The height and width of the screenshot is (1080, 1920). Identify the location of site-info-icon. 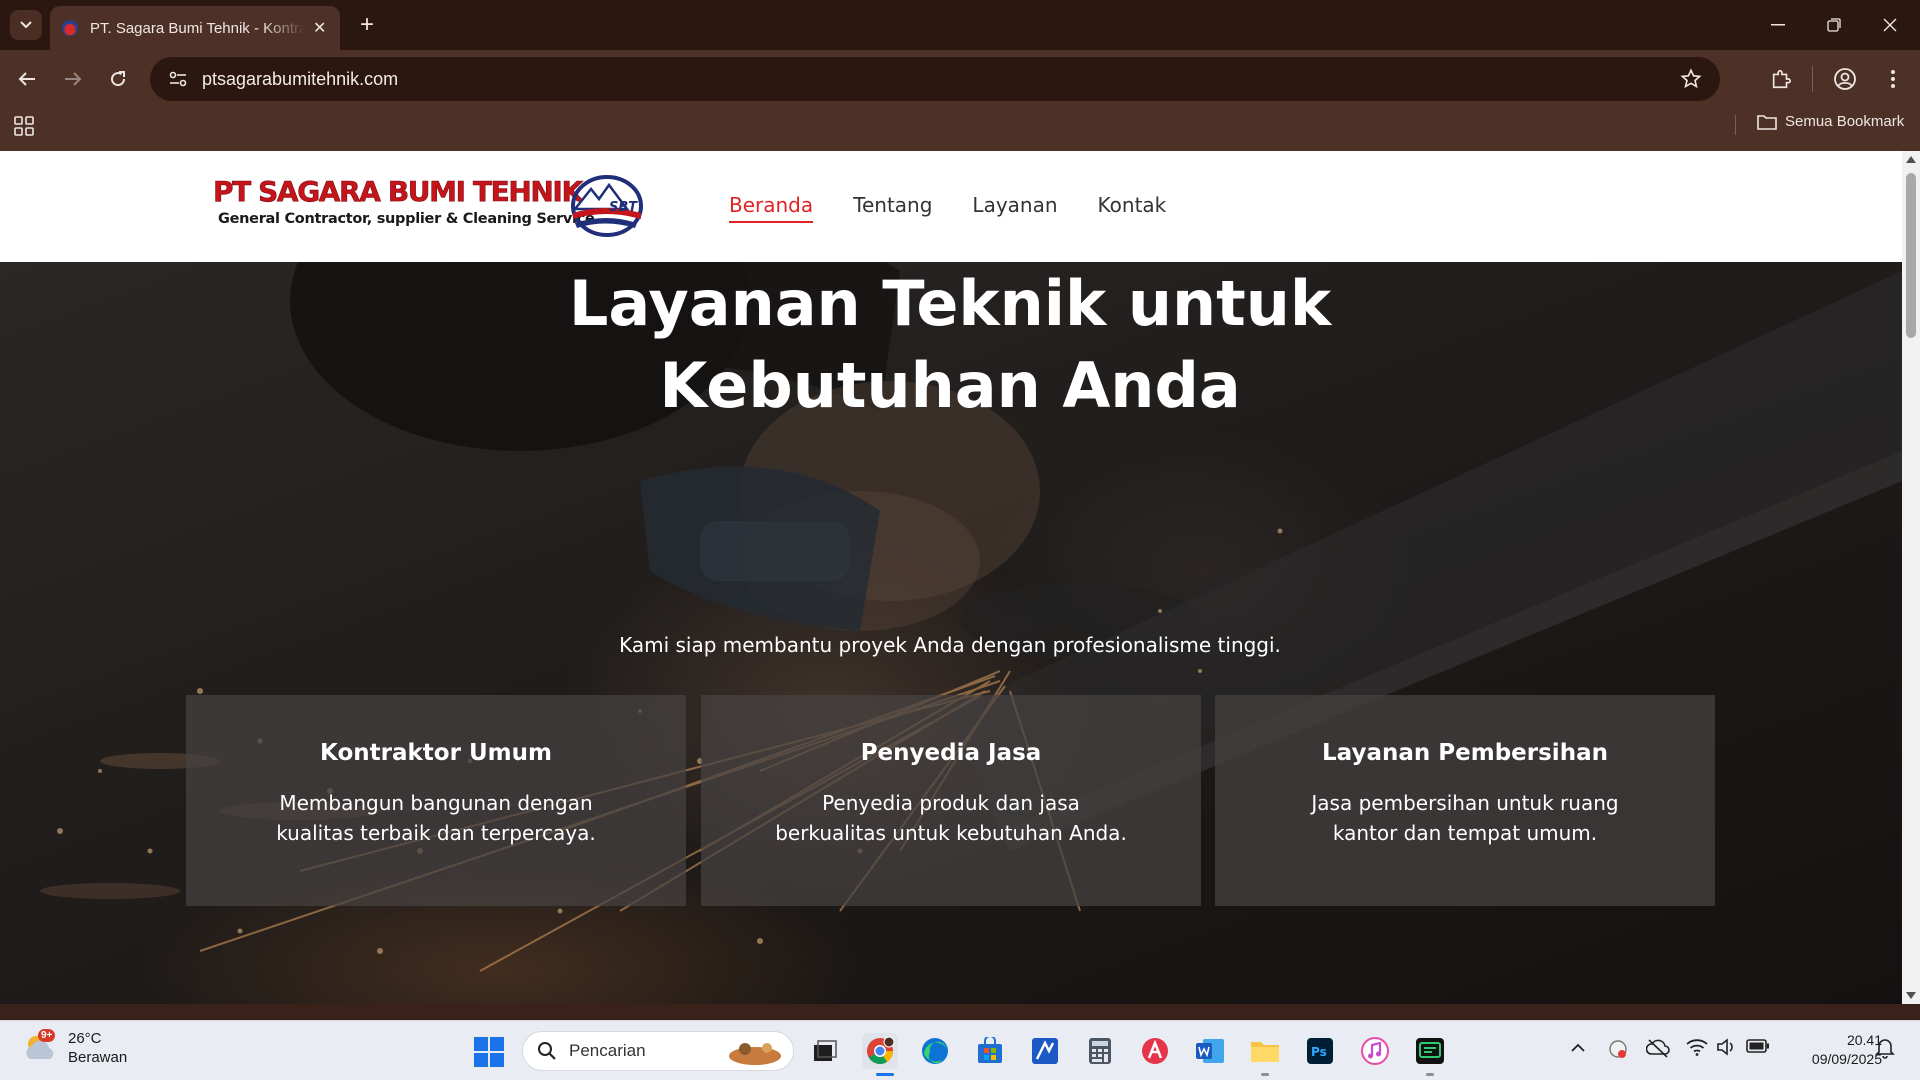
(178, 79).